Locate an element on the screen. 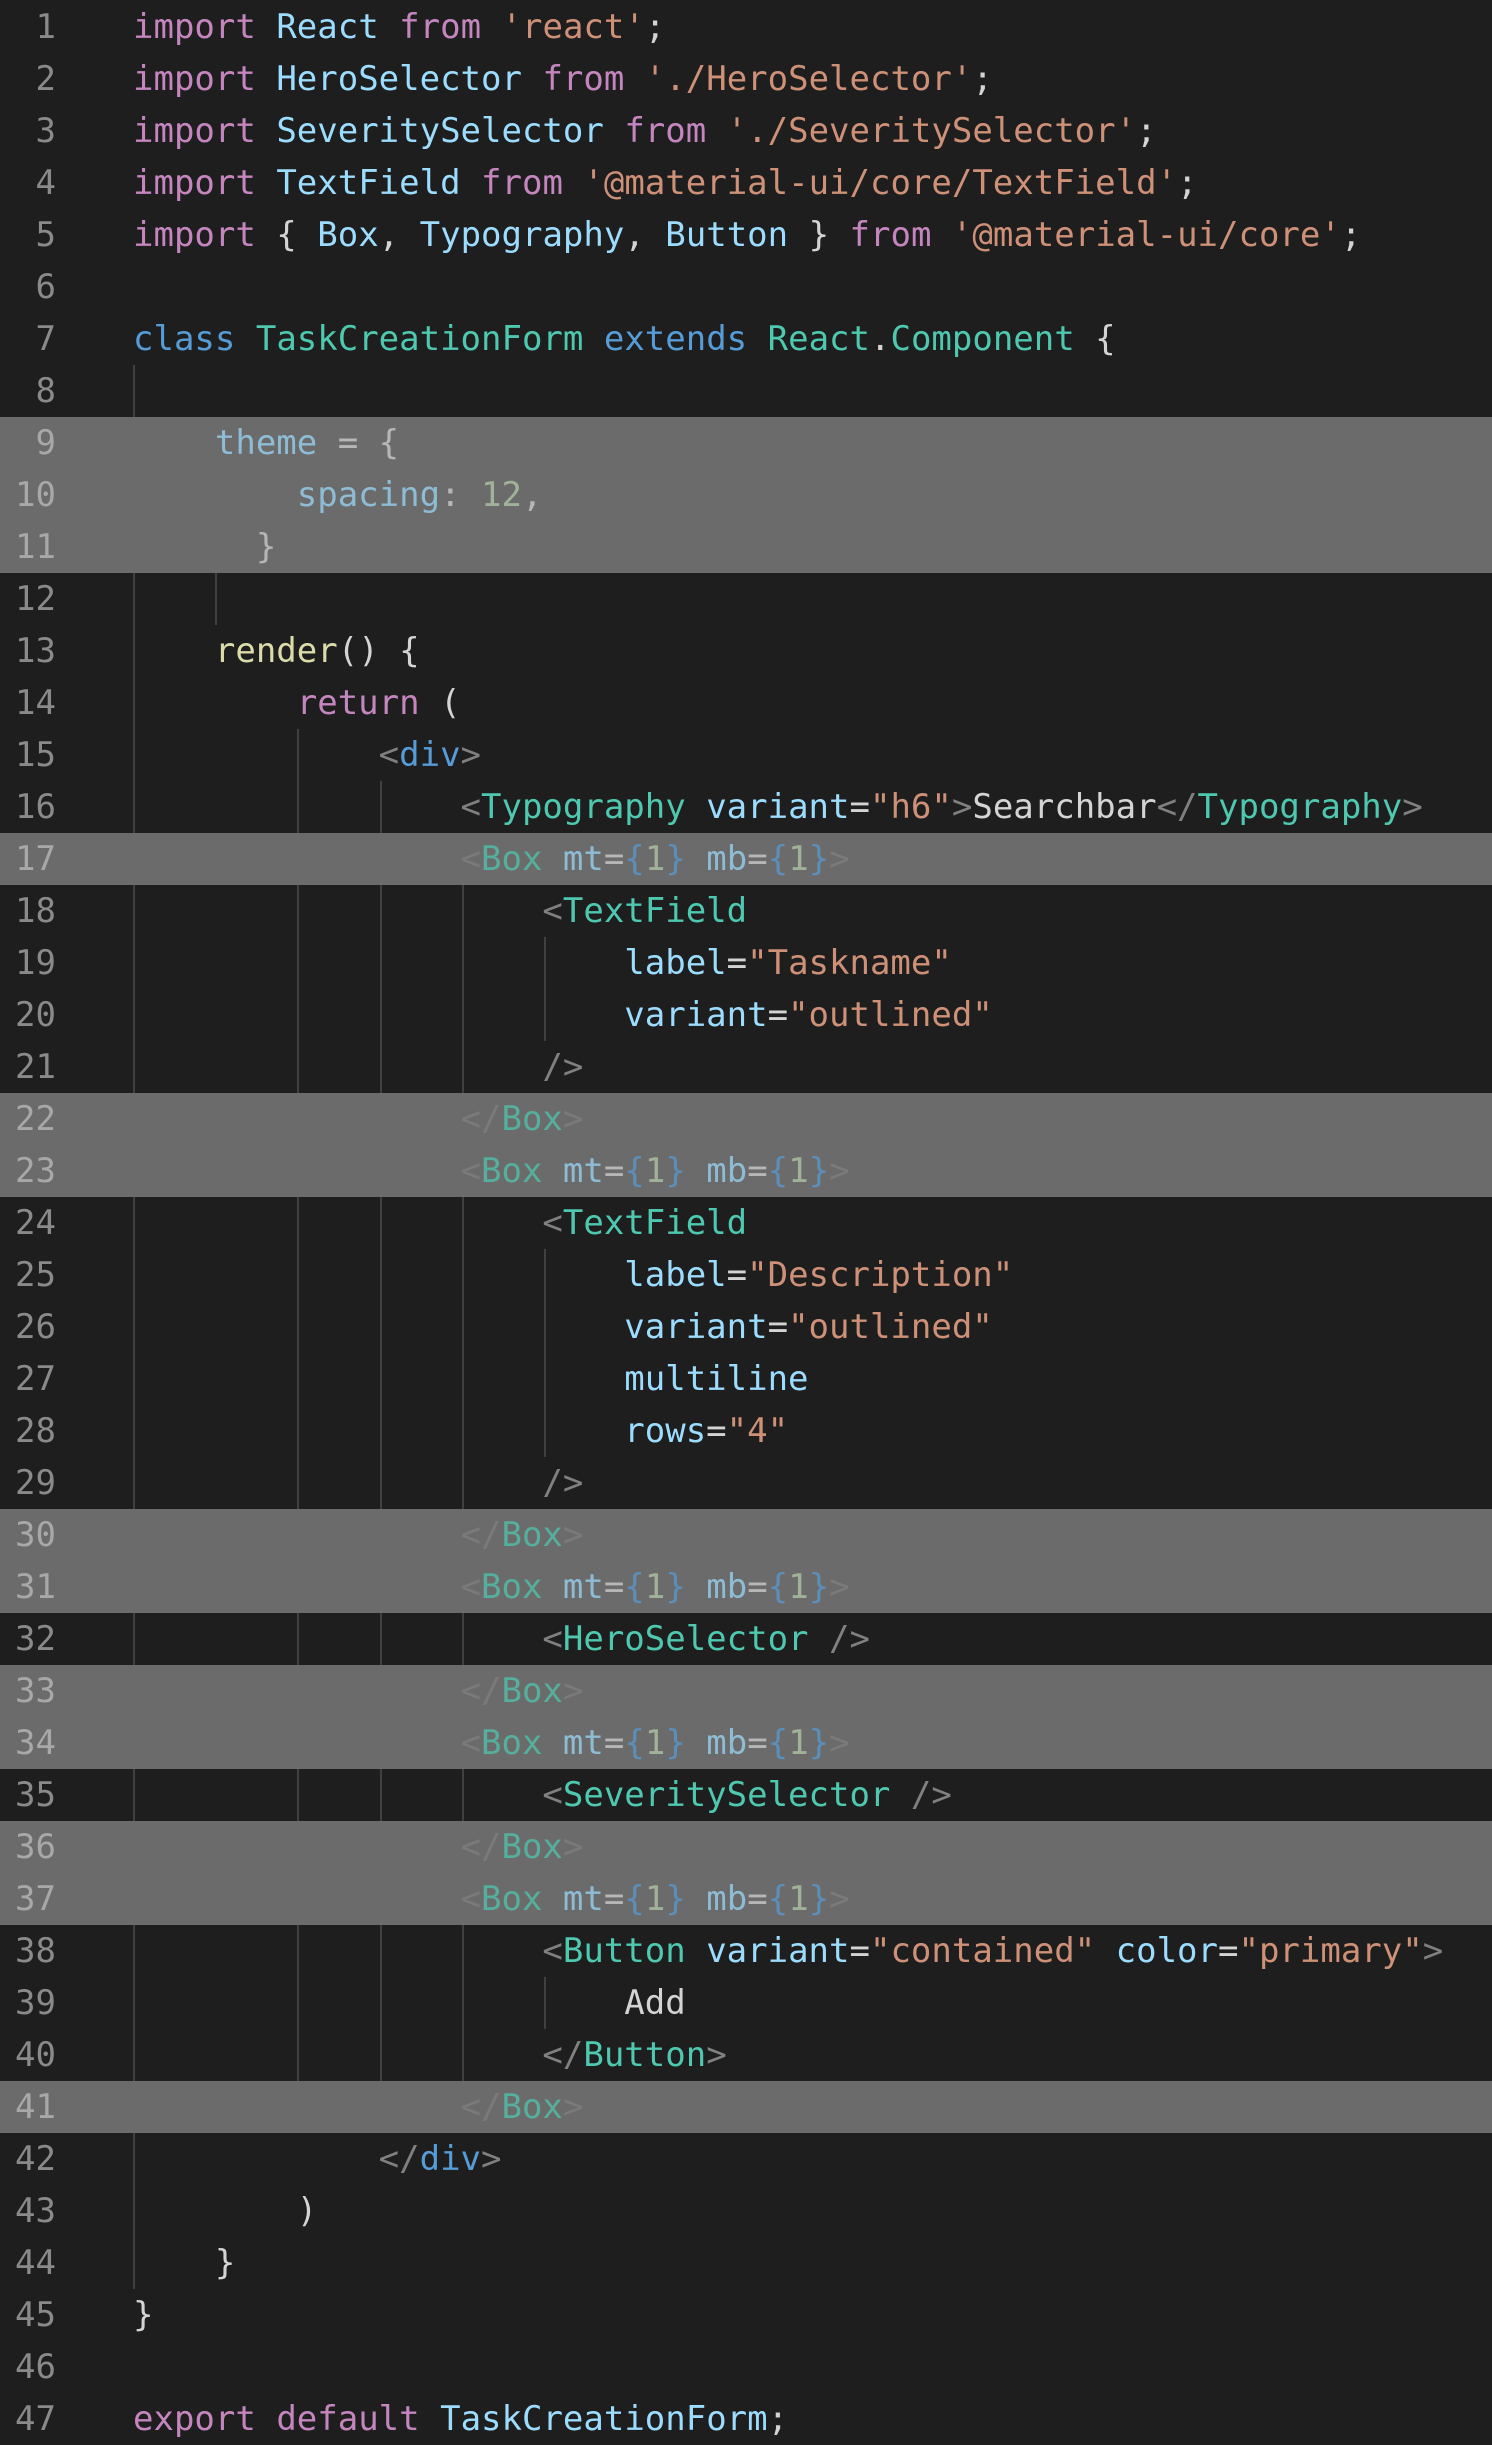 The image size is (1492, 2445). code-line: 30 </Box> is located at coordinates (746, 1535).